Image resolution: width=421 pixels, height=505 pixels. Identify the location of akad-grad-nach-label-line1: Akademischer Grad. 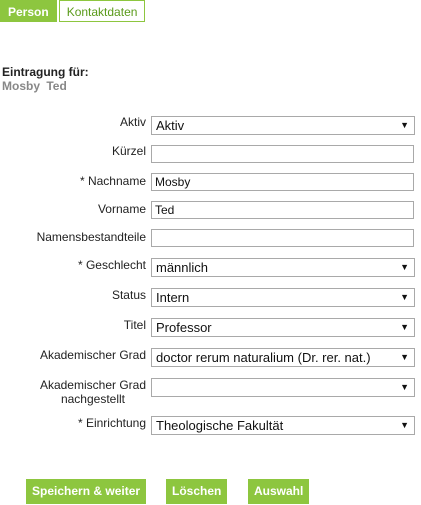
(92, 385).